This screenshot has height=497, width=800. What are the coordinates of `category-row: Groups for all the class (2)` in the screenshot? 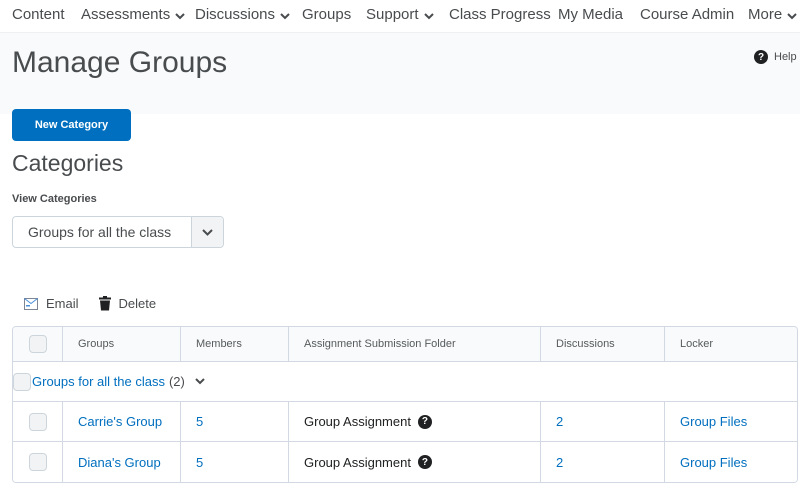 It's located at (405, 382).